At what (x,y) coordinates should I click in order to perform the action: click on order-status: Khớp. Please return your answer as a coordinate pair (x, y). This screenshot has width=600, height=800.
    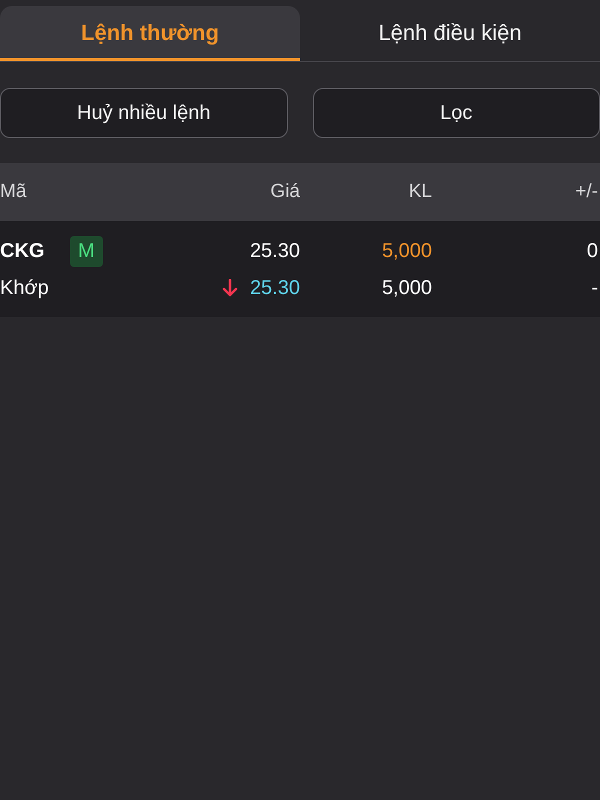
    Looking at the image, I should click on (24, 288).